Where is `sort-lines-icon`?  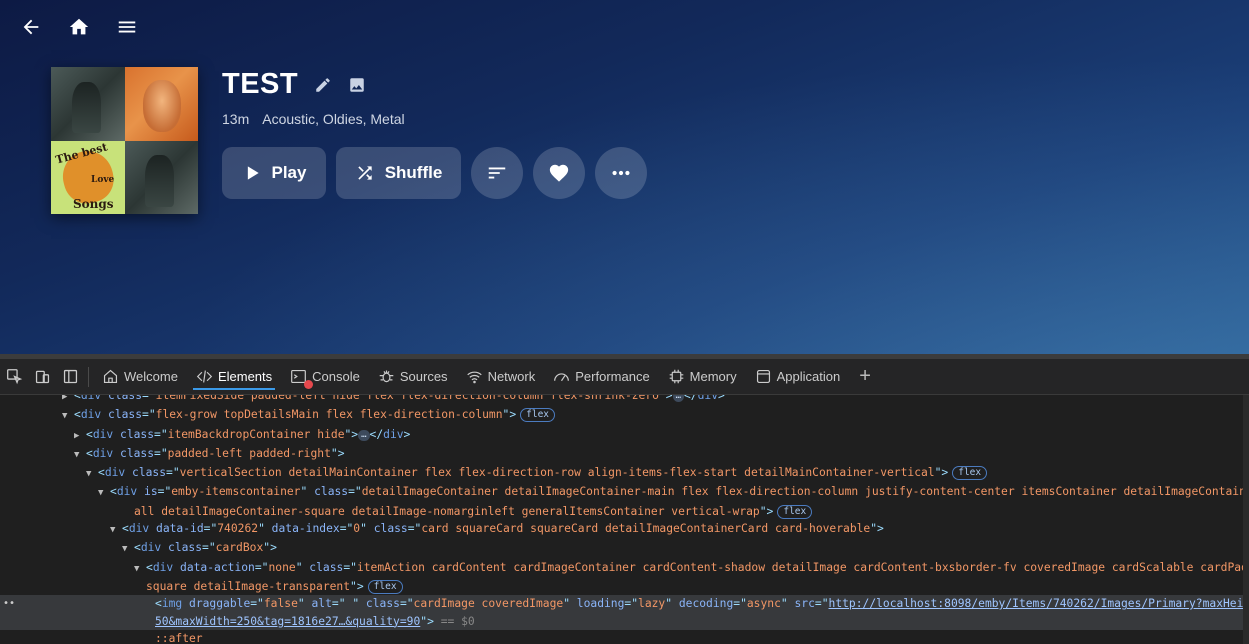
sort-lines-icon is located at coordinates (497, 173).